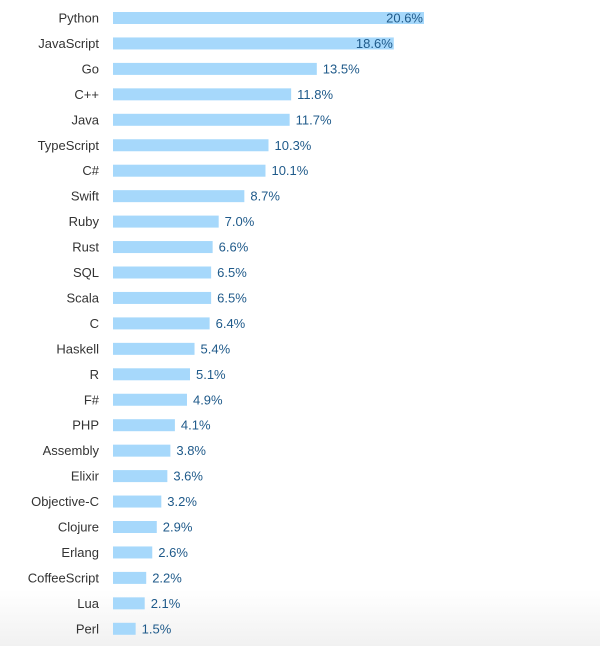 This screenshot has width=600, height=646. Describe the element at coordinates (196, 425) in the screenshot. I see `value-label: 4.1%` at that location.